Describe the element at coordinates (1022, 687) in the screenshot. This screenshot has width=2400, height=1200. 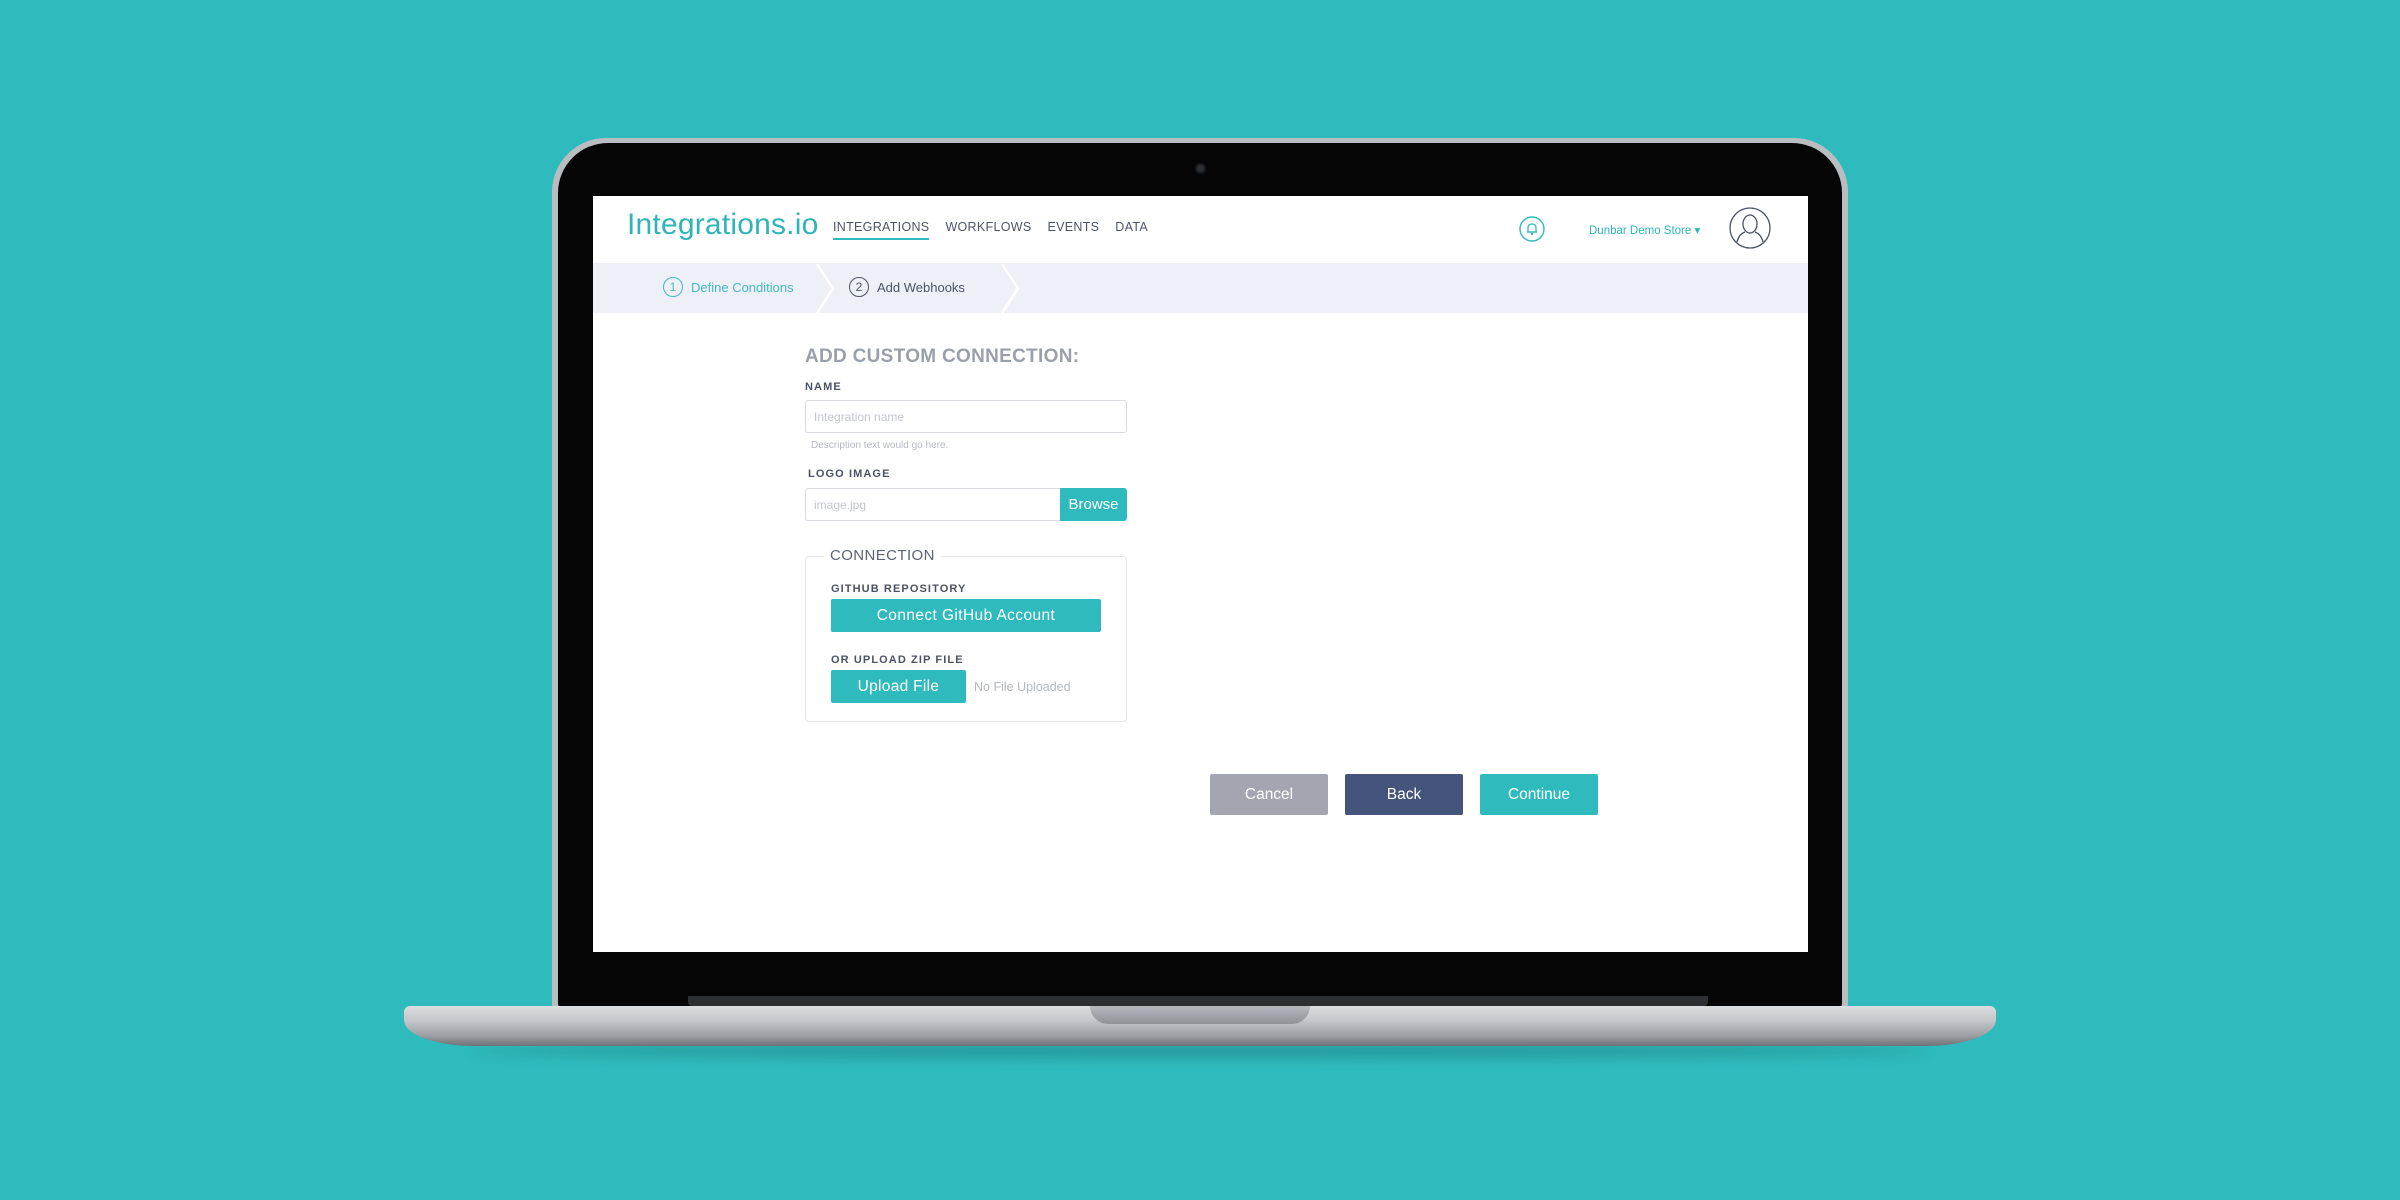
I see `upload-status-text: No File Uploaded` at that location.